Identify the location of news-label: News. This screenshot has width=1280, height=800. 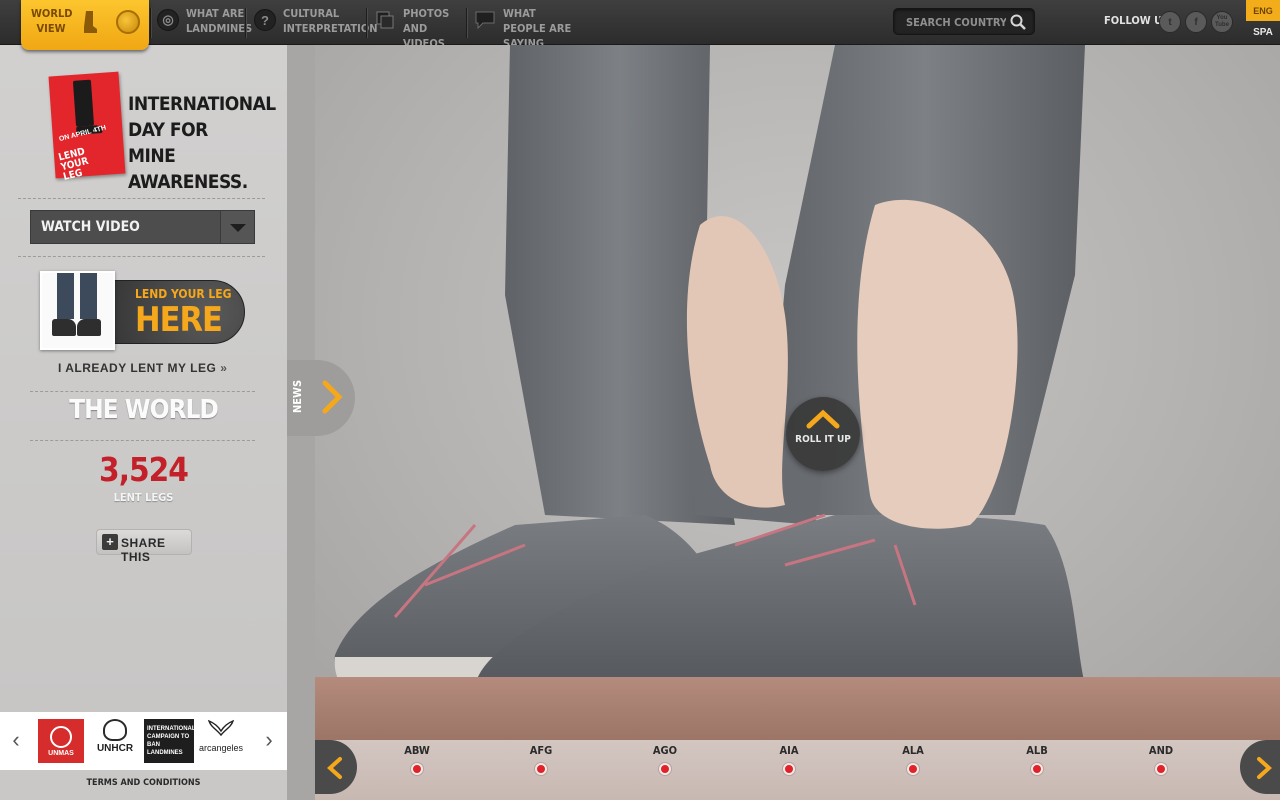
(297, 396).